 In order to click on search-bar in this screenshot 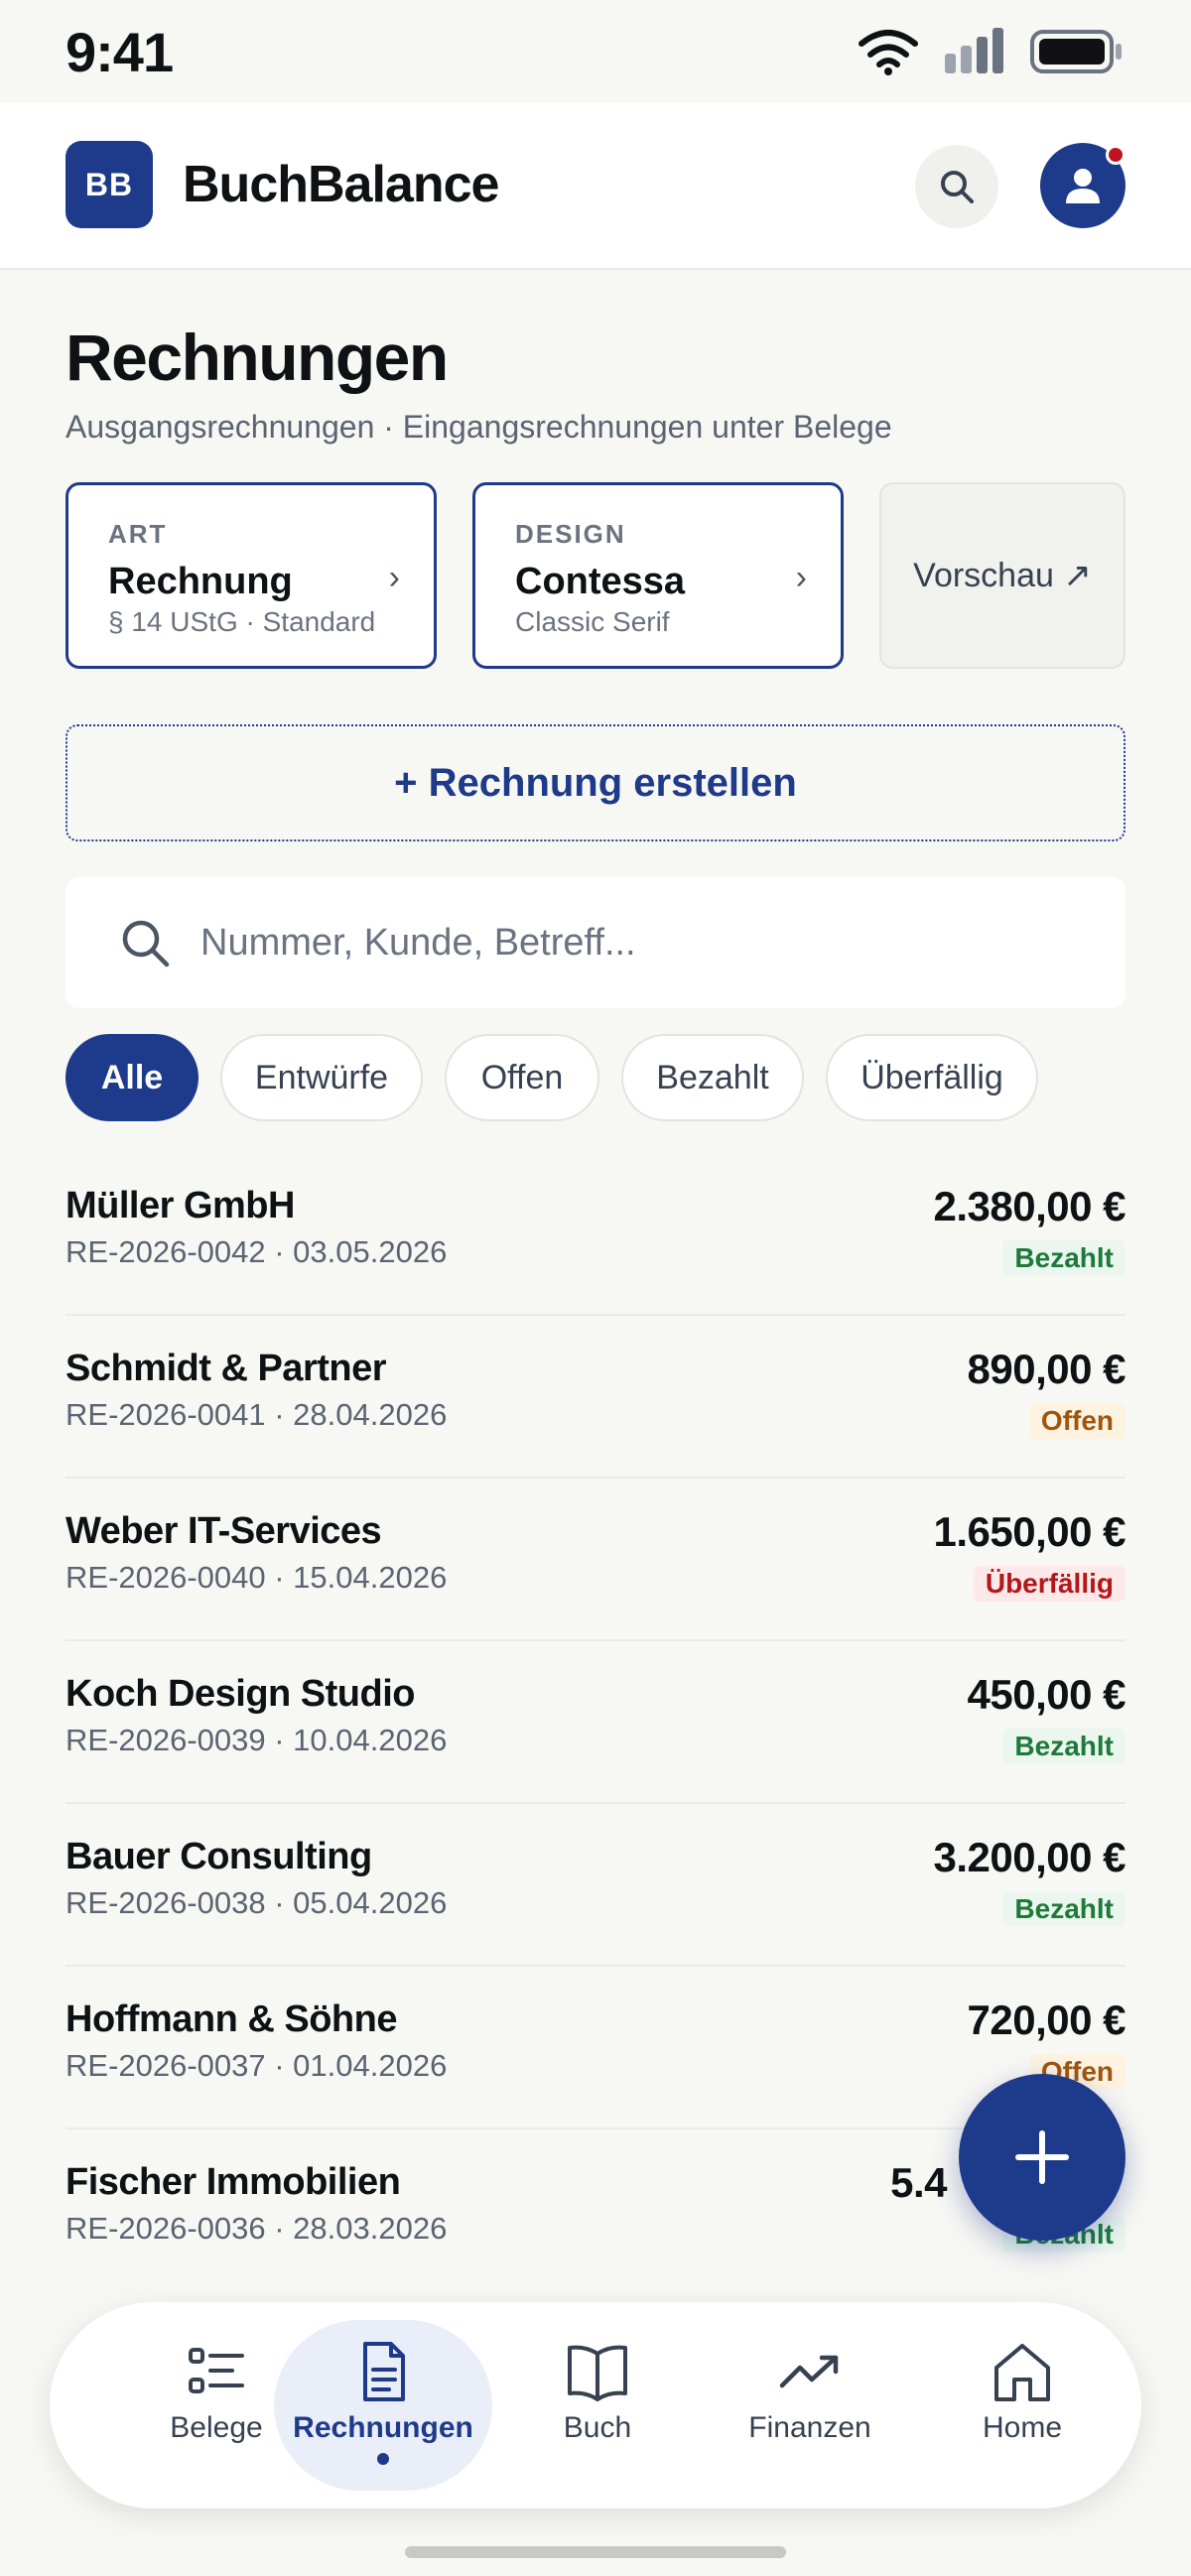, I will do `click(595, 943)`.